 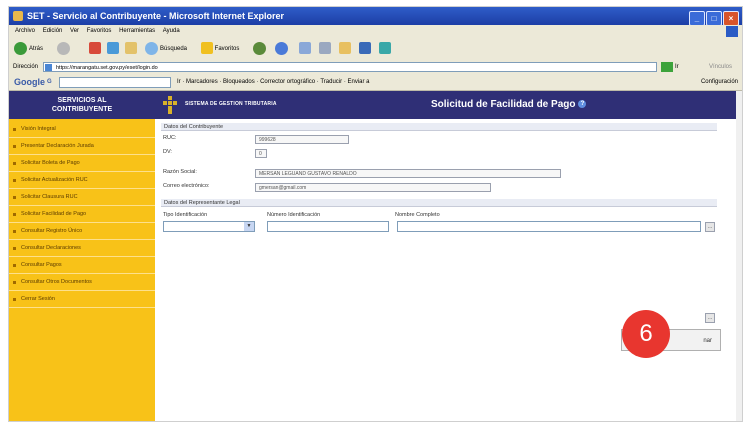 I want to click on set-logo-icon, so click(x=170, y=105).